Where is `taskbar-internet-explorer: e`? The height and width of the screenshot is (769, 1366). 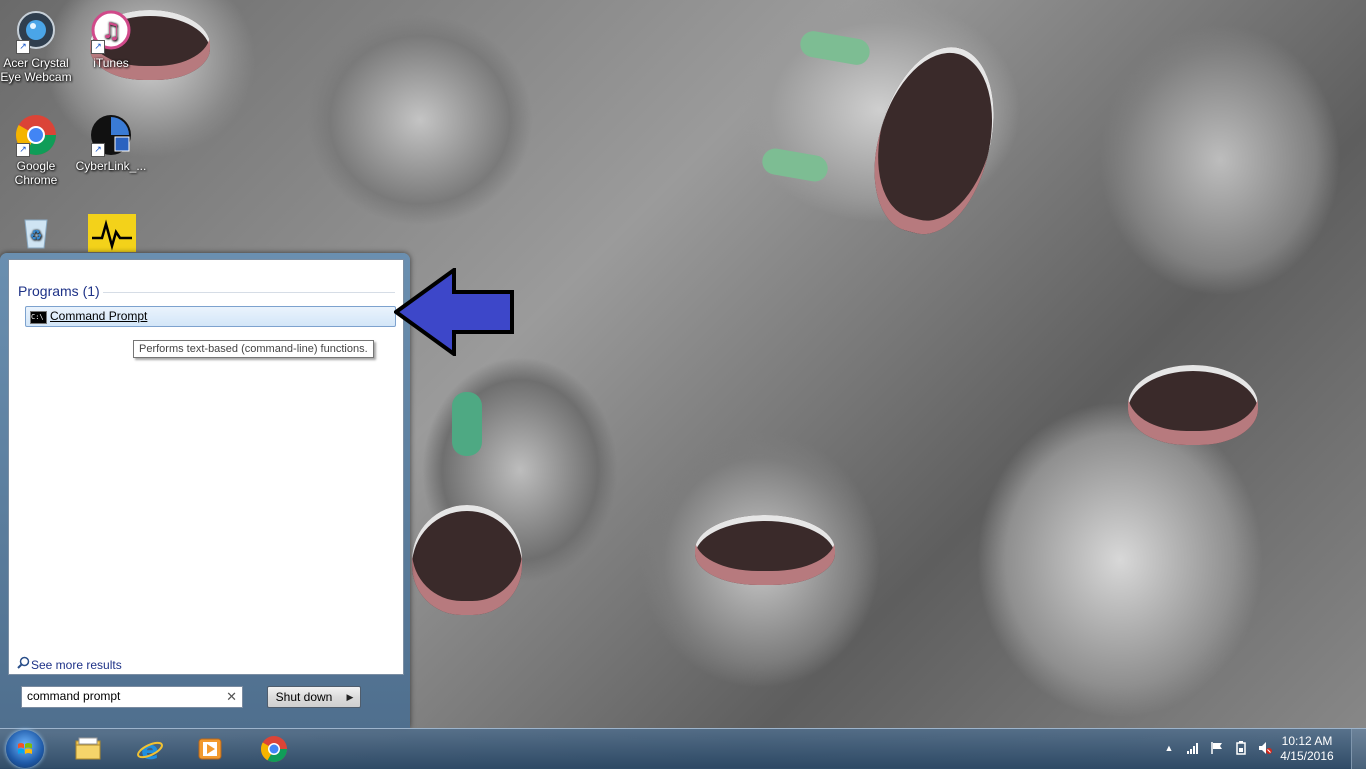 taskbar-internet-explorer: e is located at coordinates (150, 749).